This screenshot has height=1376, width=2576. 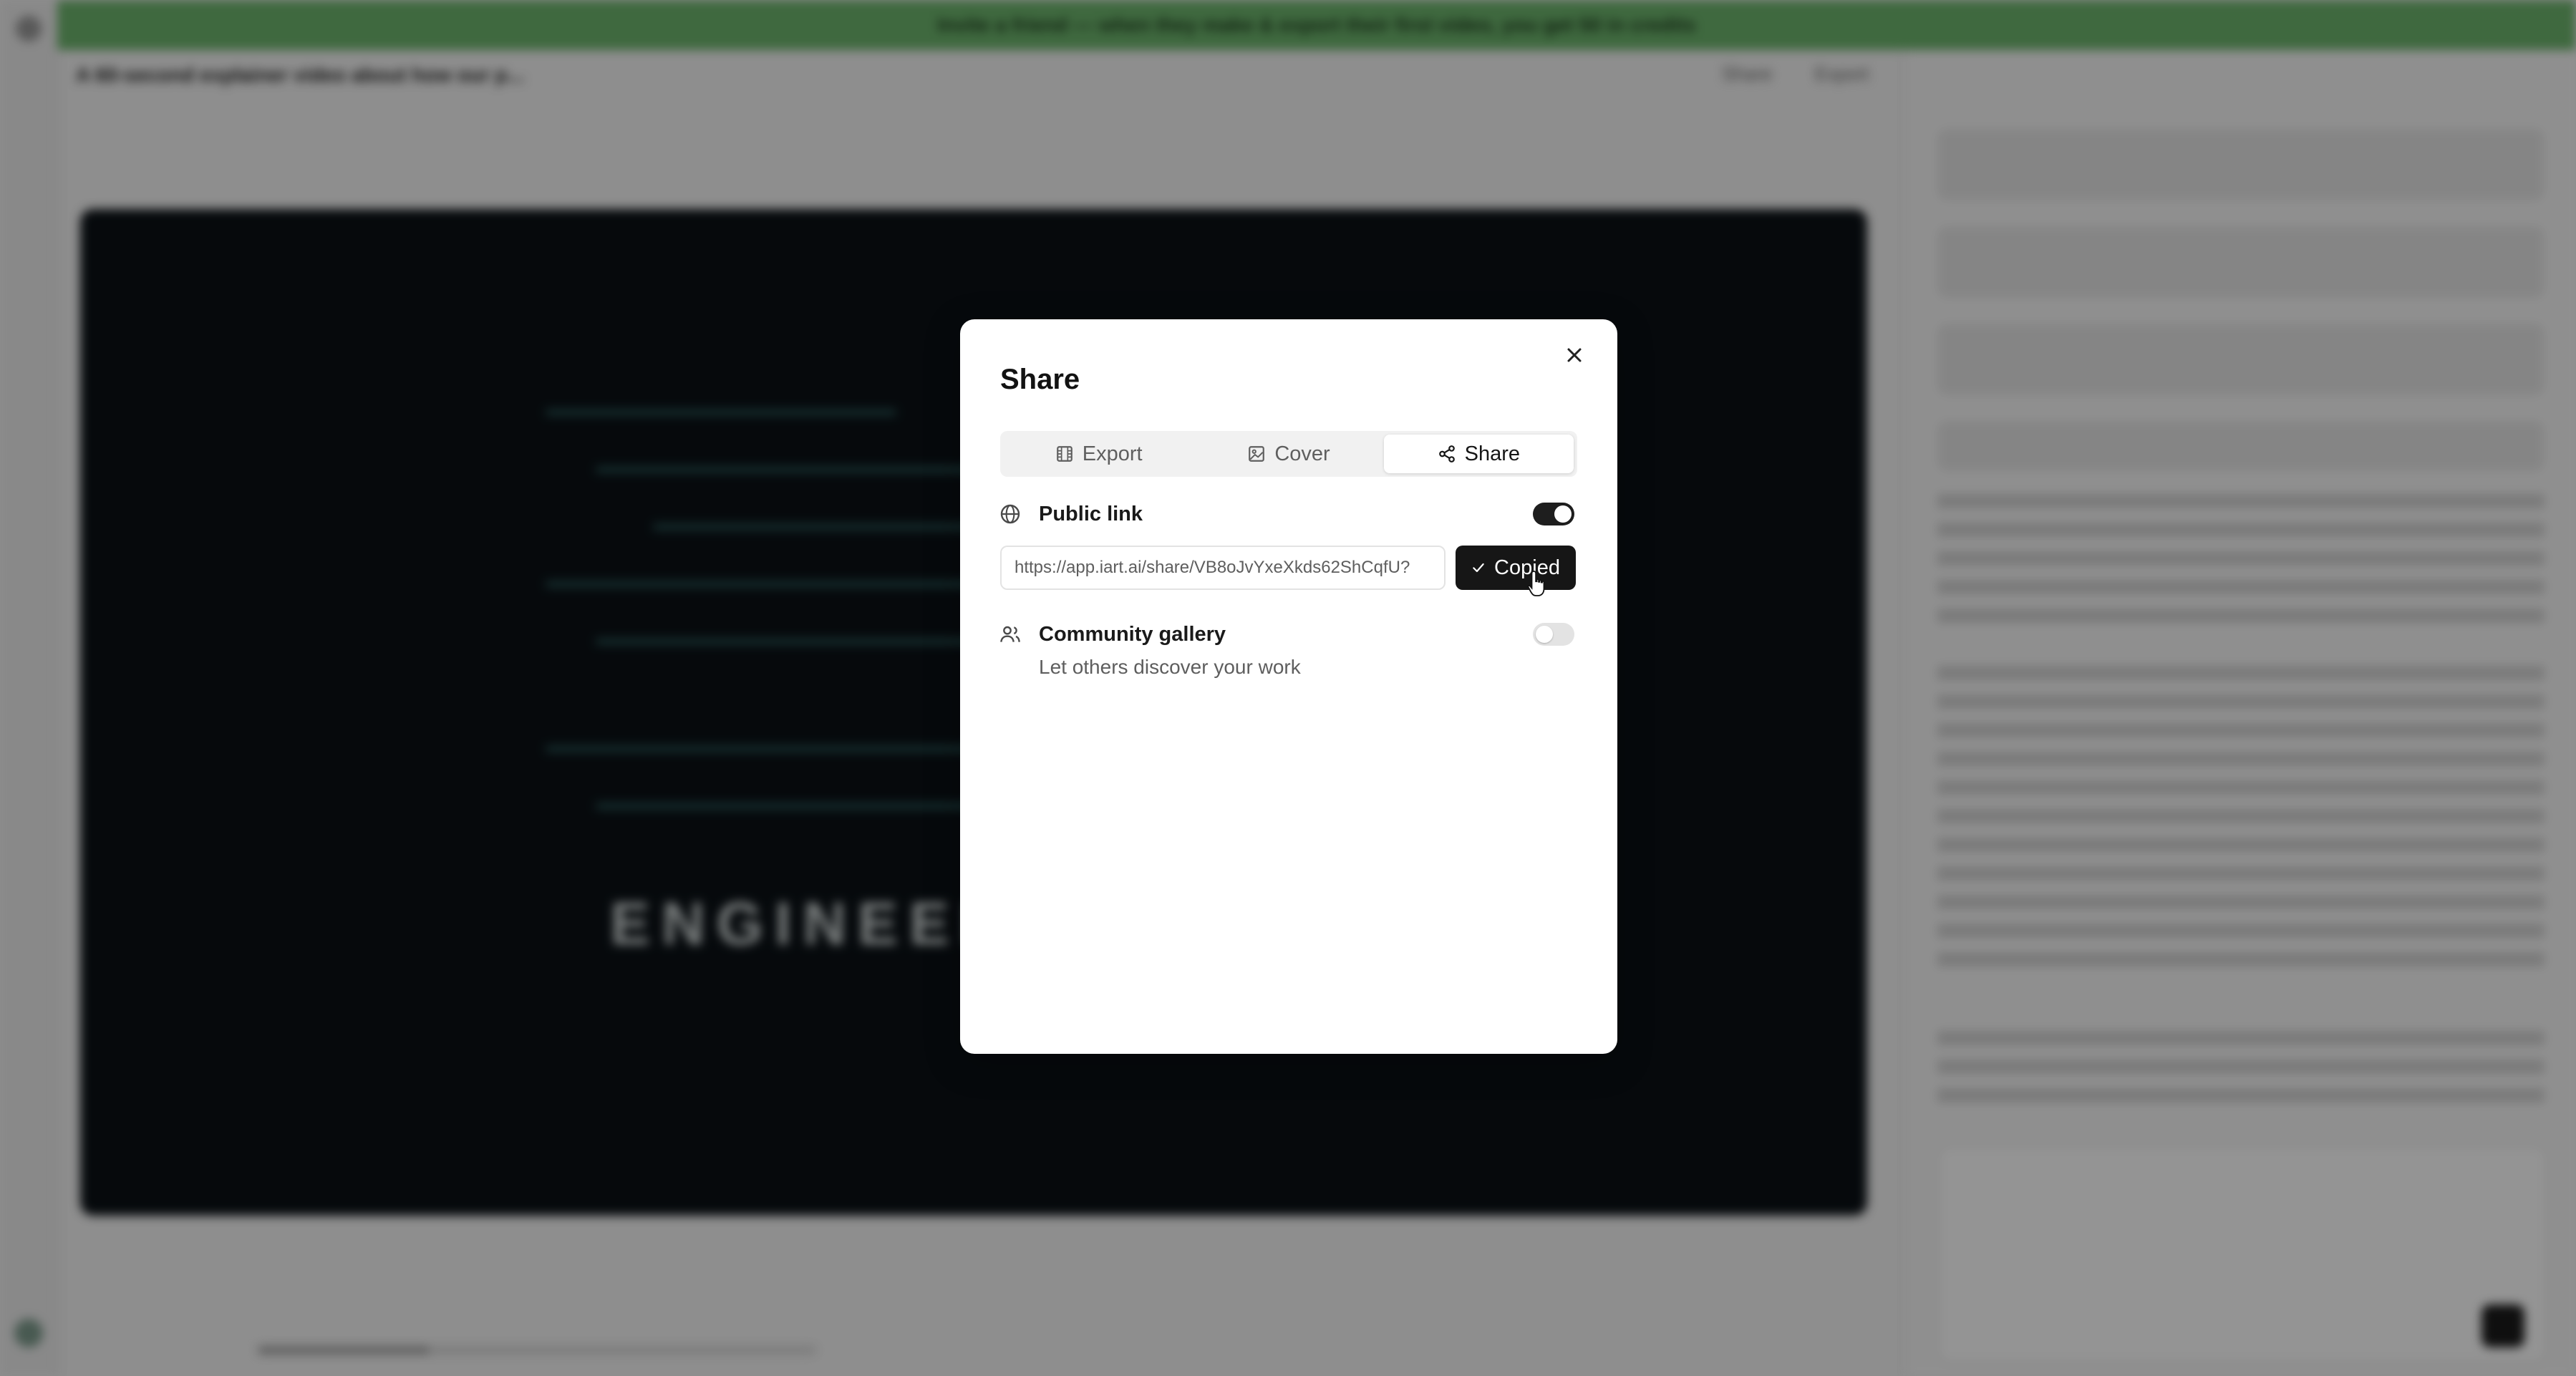 I want to click on globe-icon, so click(x=1010, y=514).